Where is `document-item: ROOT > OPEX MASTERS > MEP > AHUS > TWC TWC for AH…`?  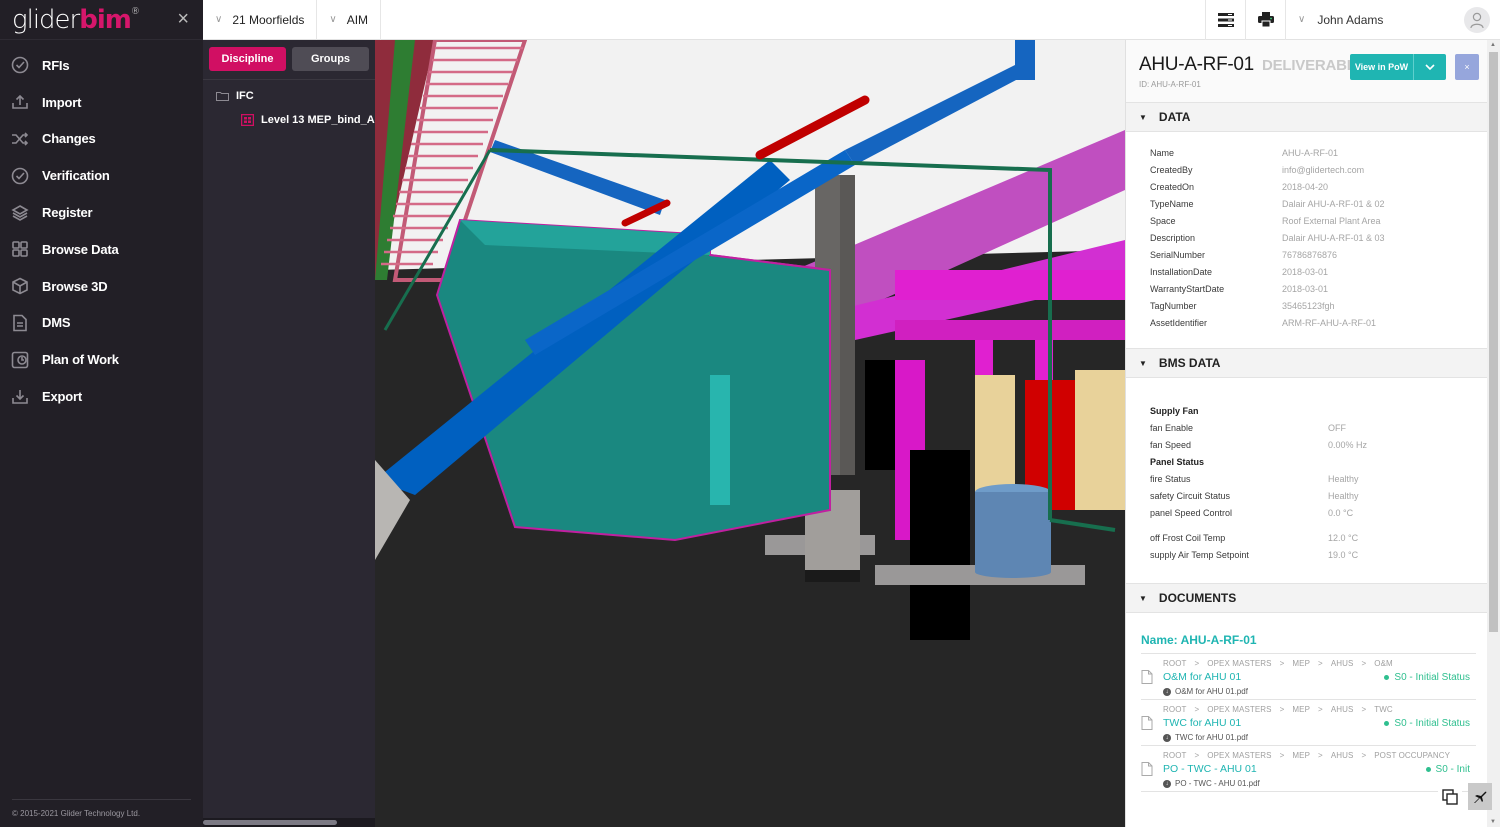
document-item: ROOT > OPEX MASTERS > MEP > AHUS > TWC TWC for AH… is located at coordinates (1308, 723).